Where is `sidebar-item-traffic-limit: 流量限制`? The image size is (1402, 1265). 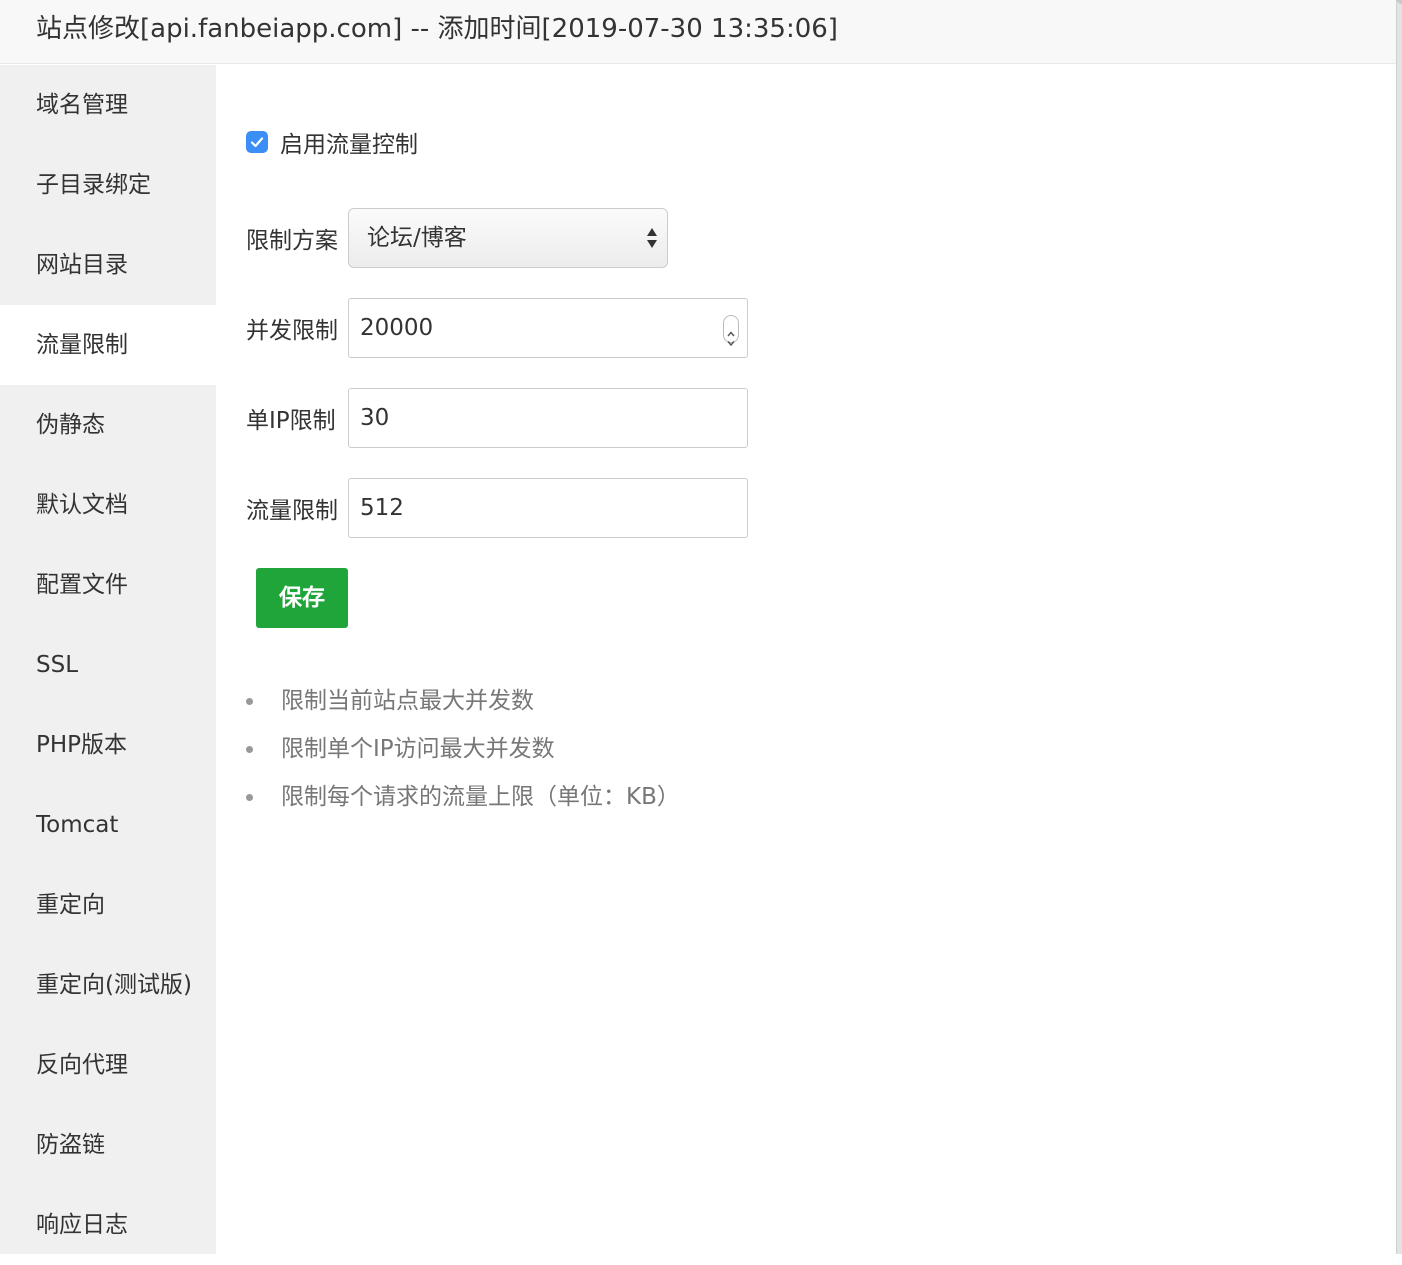 sidebar-item-traffic-limit: 流量限制 is located at coordinates (108, 345).